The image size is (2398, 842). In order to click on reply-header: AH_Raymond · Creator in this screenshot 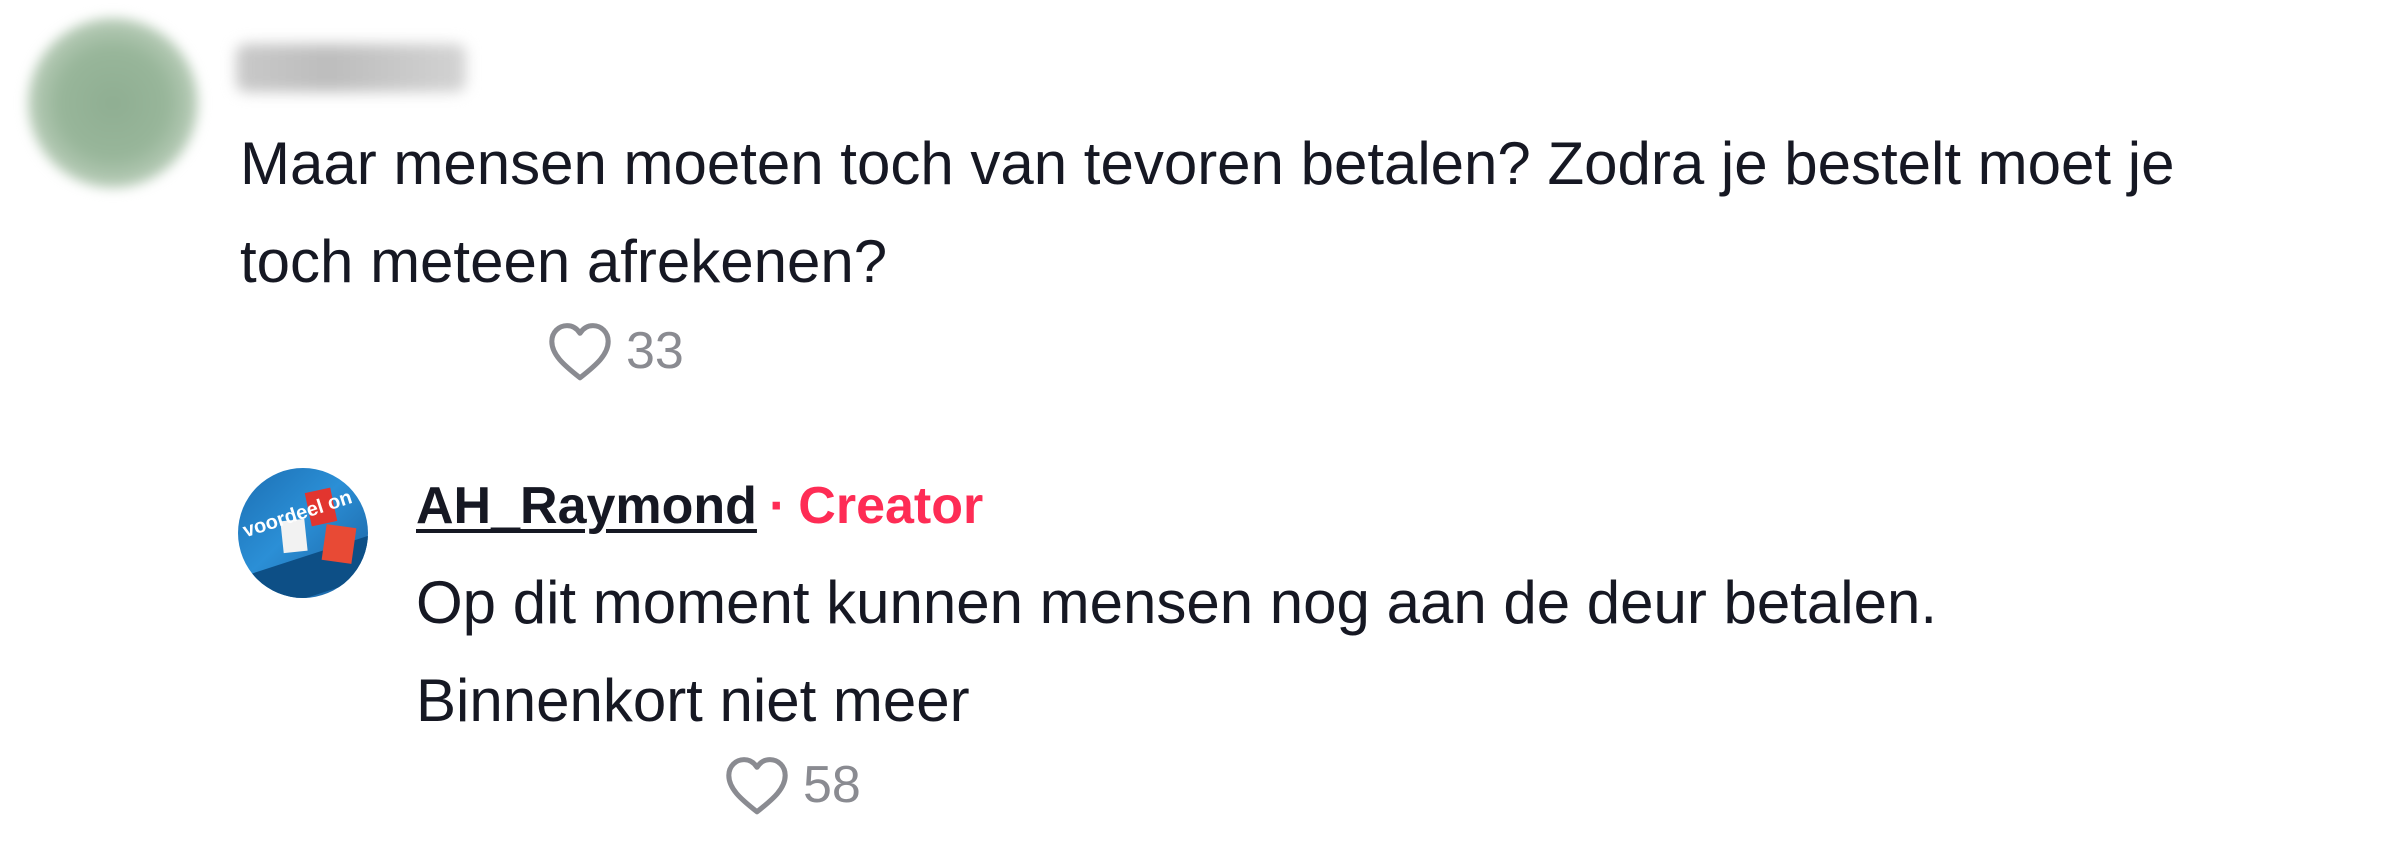, I will do `click(699, 506)`.